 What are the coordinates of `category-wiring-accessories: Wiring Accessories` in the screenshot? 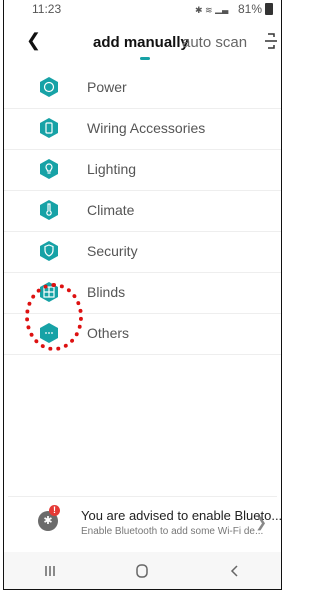 It's located at (142, 129).